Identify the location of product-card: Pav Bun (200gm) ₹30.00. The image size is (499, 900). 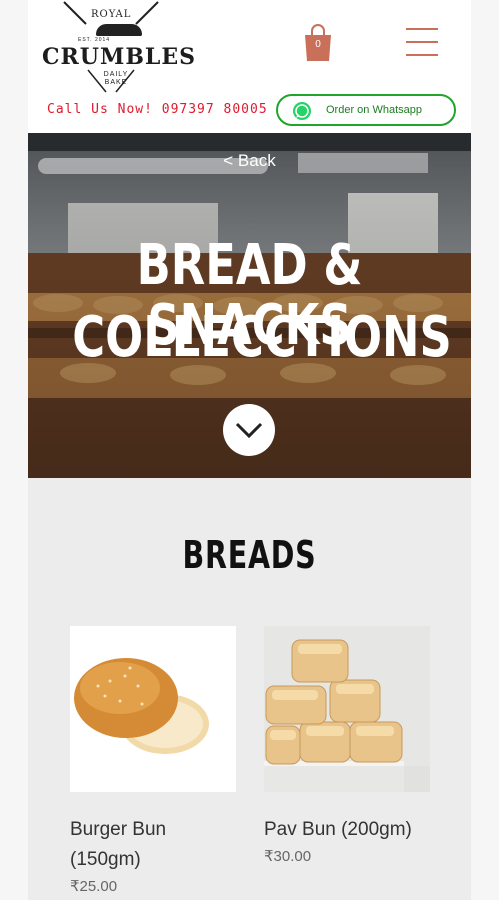
(347, 745).